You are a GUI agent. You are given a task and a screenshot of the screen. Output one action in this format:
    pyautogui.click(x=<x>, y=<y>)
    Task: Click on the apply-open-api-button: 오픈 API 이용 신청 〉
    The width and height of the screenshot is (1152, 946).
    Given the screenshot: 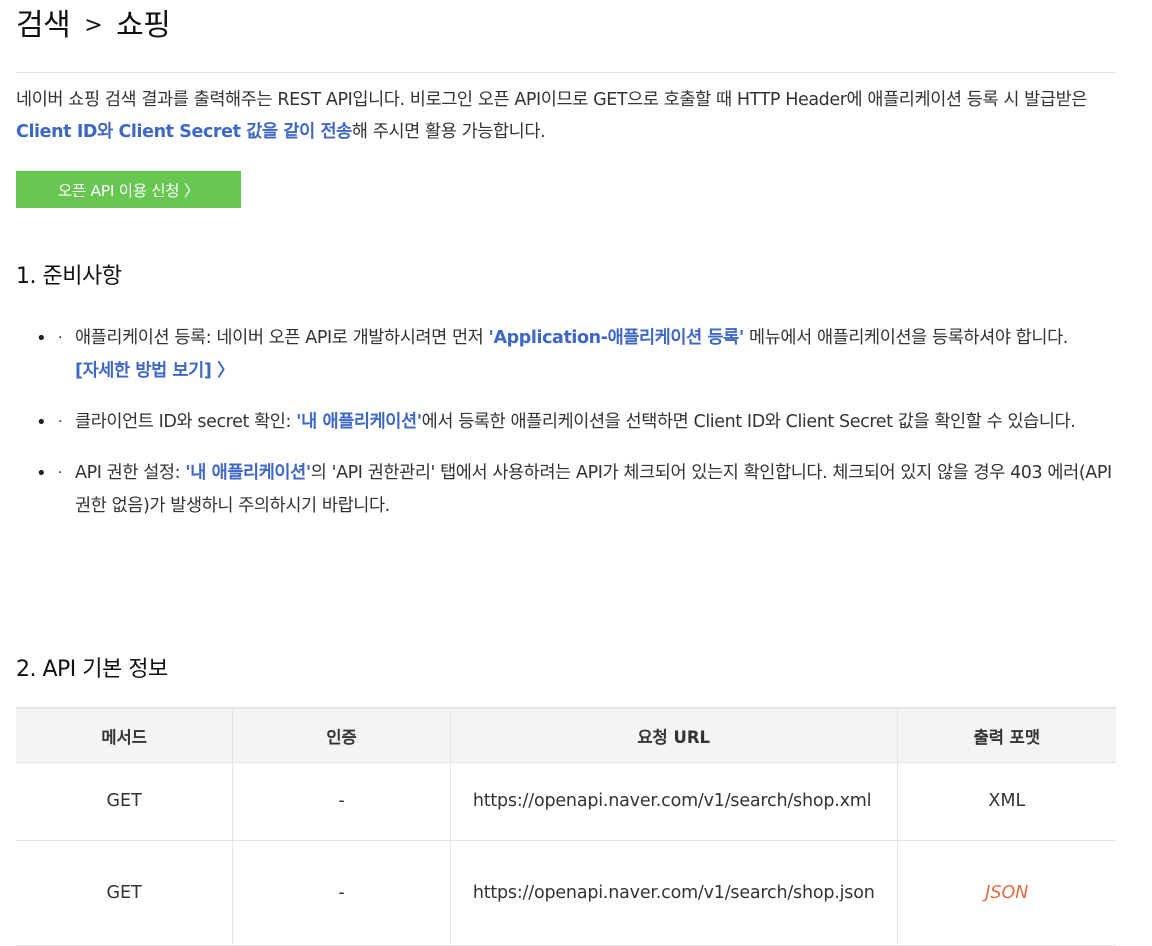 What is the action you would take?
    pyautogui.click(x=128, y=189)
    